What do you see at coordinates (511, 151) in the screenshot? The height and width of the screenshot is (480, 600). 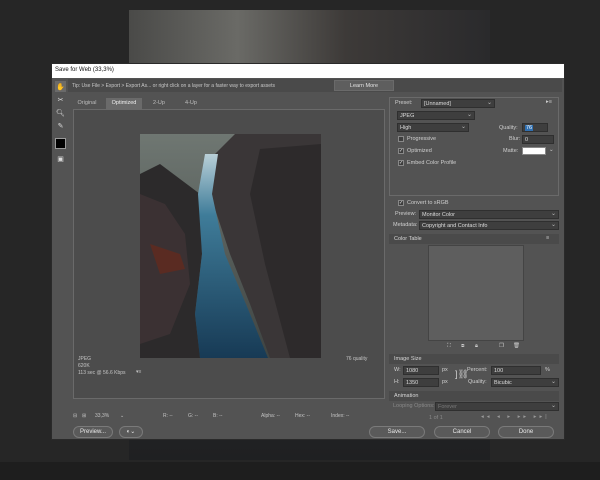 I see `matte-label: Matte:` at bounding box center [511, 151].